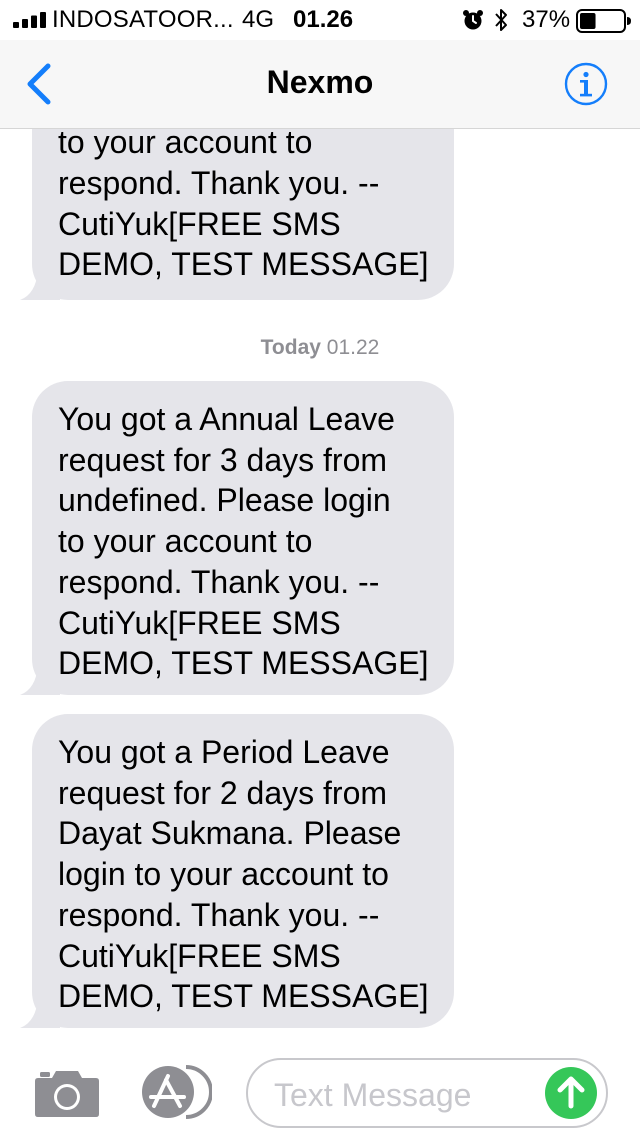 Image resolution: width=640 pixels, height=1136 pixels. What do you see at coordinates (223, 459) in the screenshot?
I see `message-line: request for 3 days from` at bounding box center [223, 459].